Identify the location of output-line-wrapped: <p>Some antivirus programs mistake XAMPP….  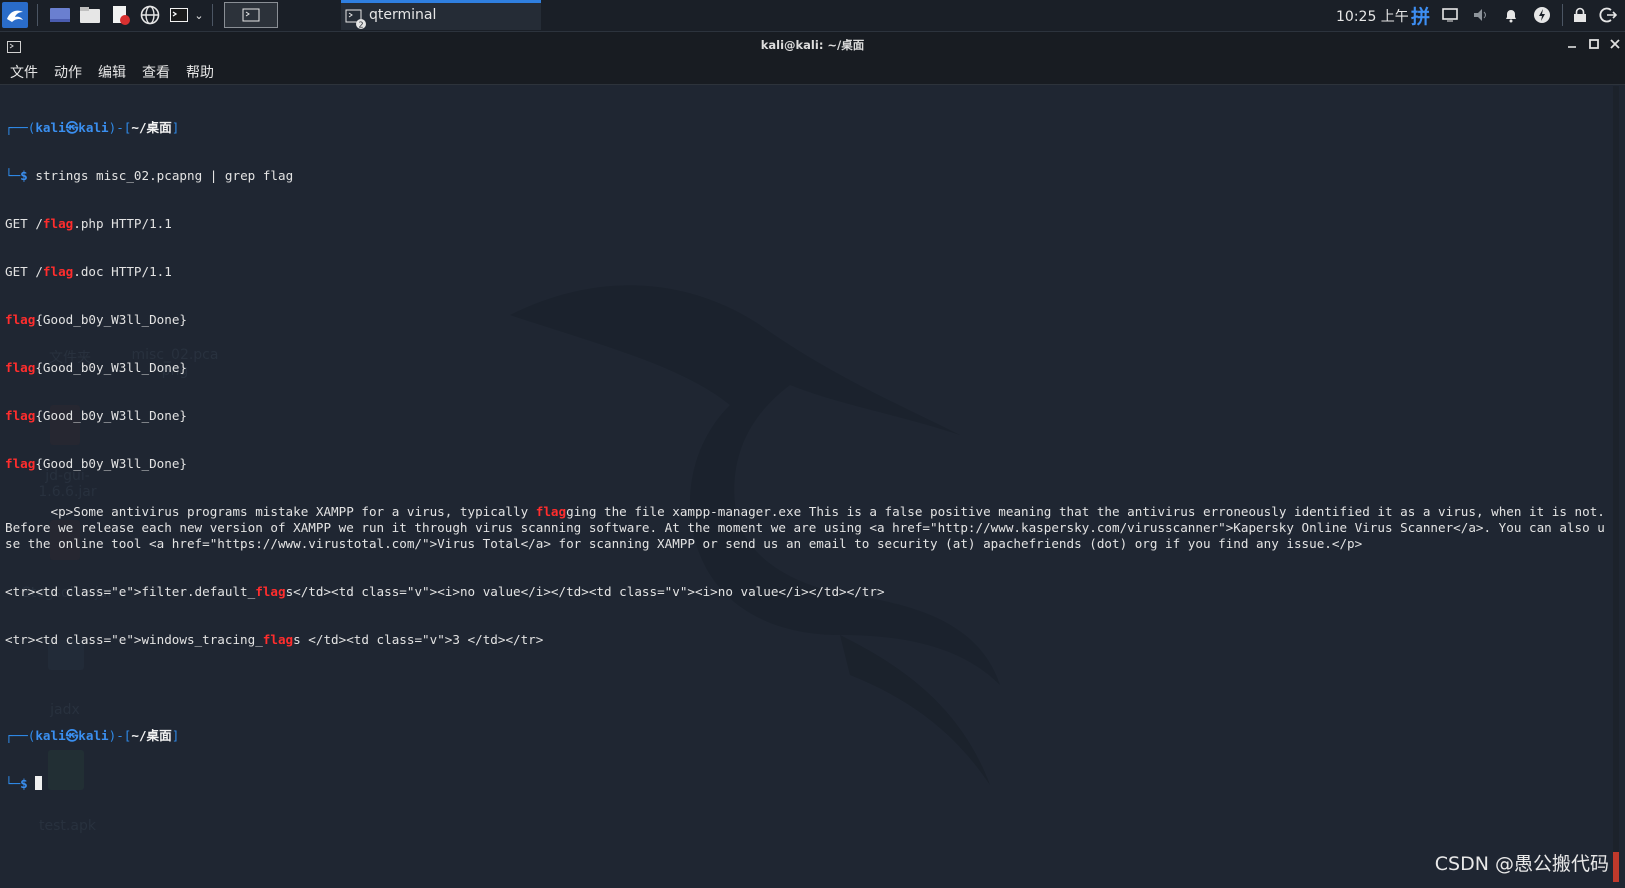
(809, 527).